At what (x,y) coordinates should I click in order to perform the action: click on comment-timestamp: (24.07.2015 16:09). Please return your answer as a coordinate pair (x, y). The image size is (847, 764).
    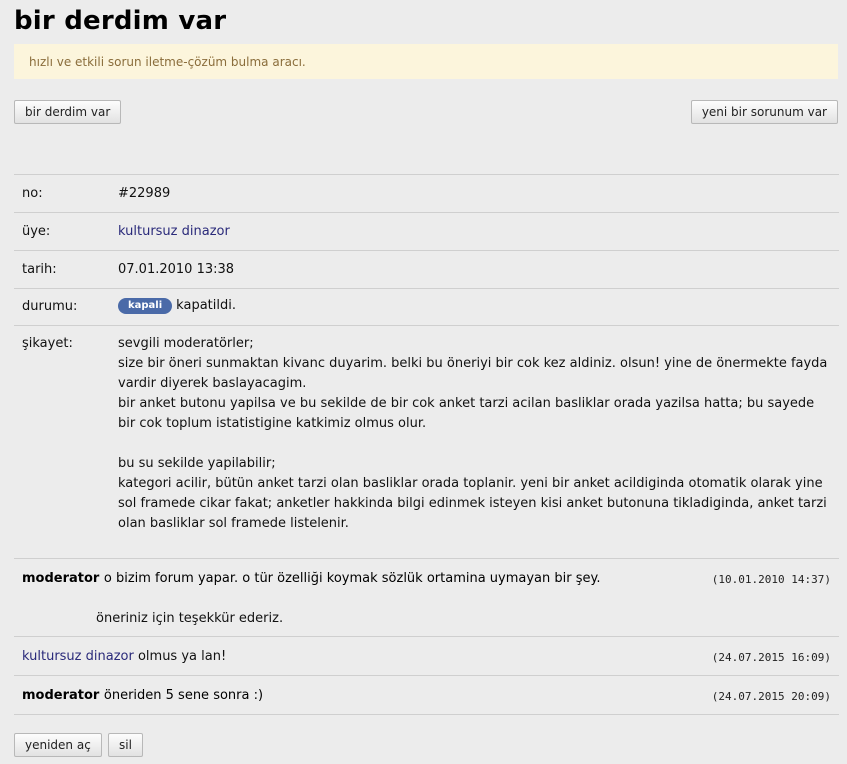
    Looking at the image, I should click on (771, 657).